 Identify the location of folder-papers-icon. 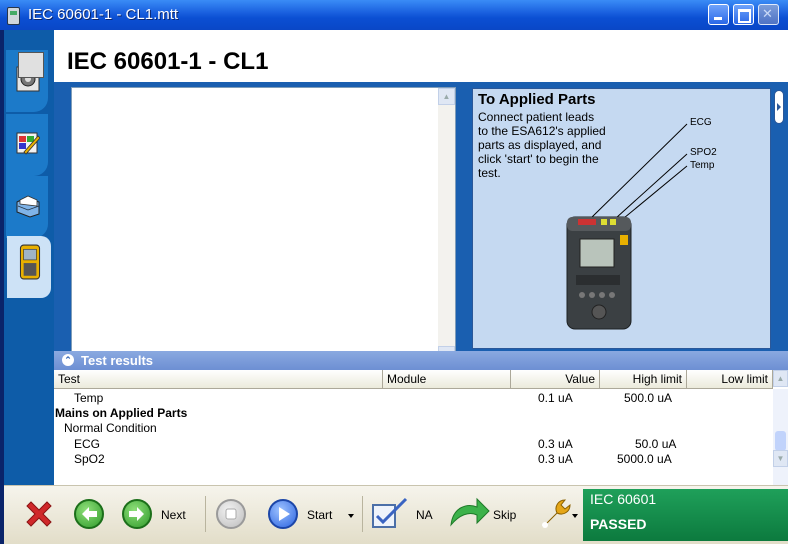
(28, 206).